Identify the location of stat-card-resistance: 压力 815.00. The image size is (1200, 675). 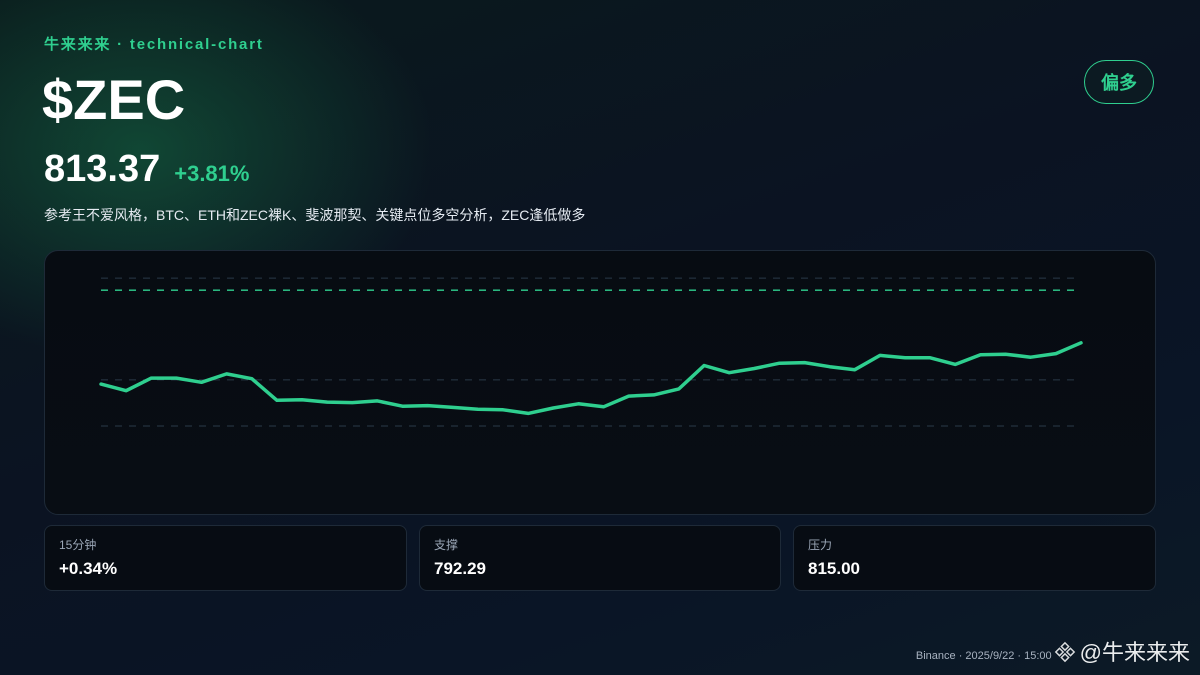
(974, 558).